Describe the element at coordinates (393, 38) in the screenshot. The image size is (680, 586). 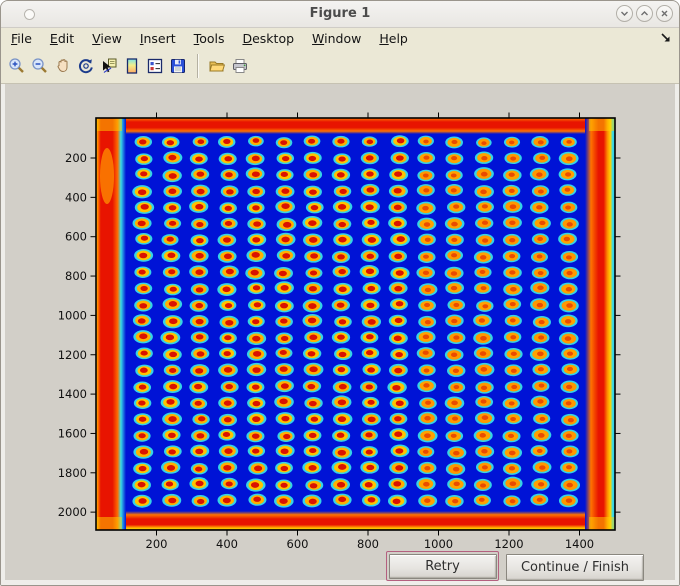
I see `menu-help: Help` at that location.